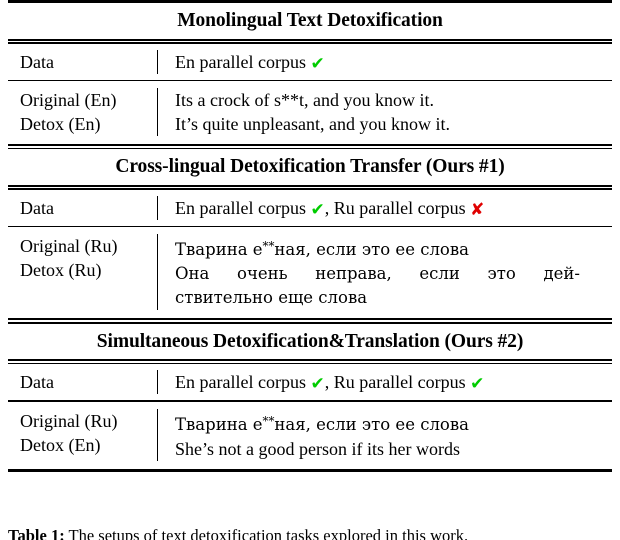 The width and height of the screenshot is (620, 540). Describe the element at coordinates (82, 258) in the screenshot. I see `row-label: Original (Ru) Detox (Ru)` at that location.